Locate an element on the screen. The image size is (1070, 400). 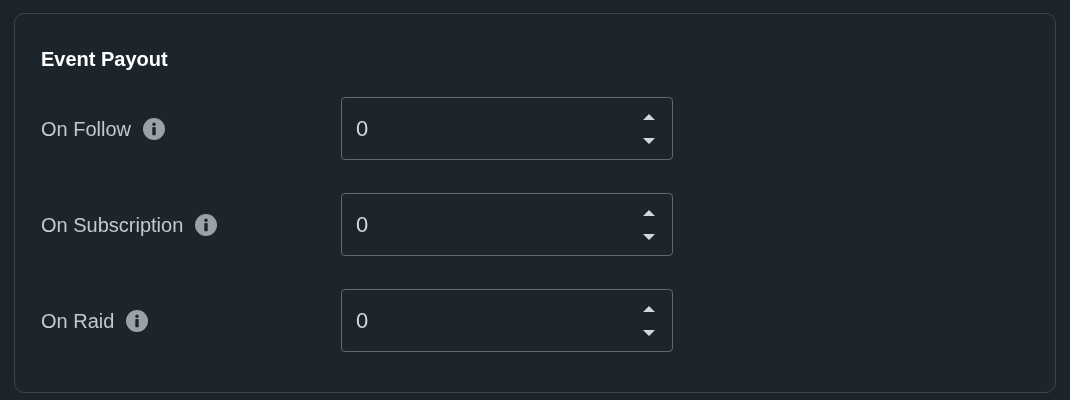
field-label: On Raid is located at coordinates (78, 321).